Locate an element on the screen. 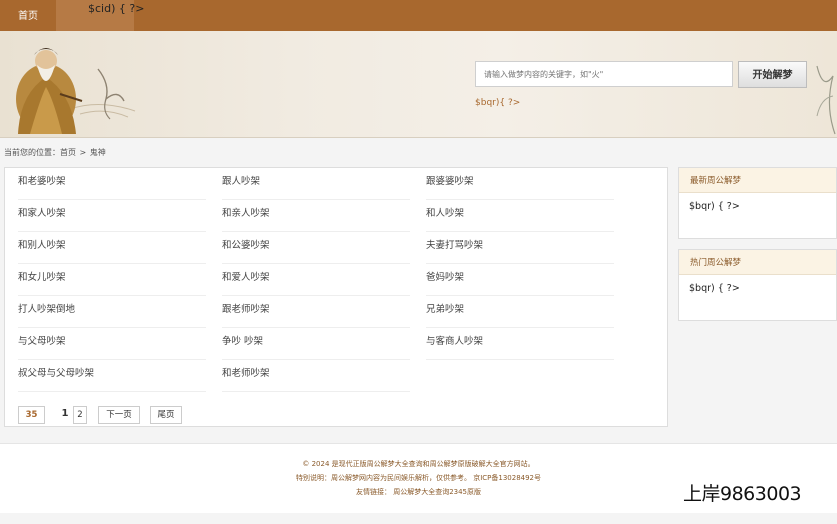 Image resolution: width=837 pixels, height=524 pixels. search-input is located at coordinates (604, 74).